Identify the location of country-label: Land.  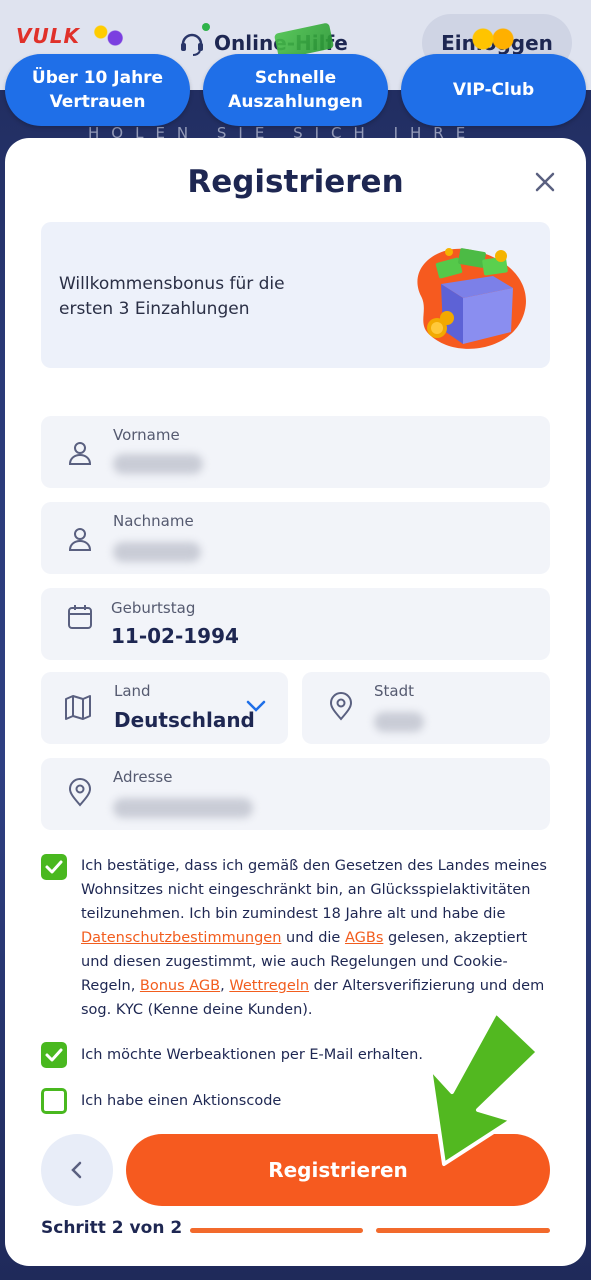
(132, 691).